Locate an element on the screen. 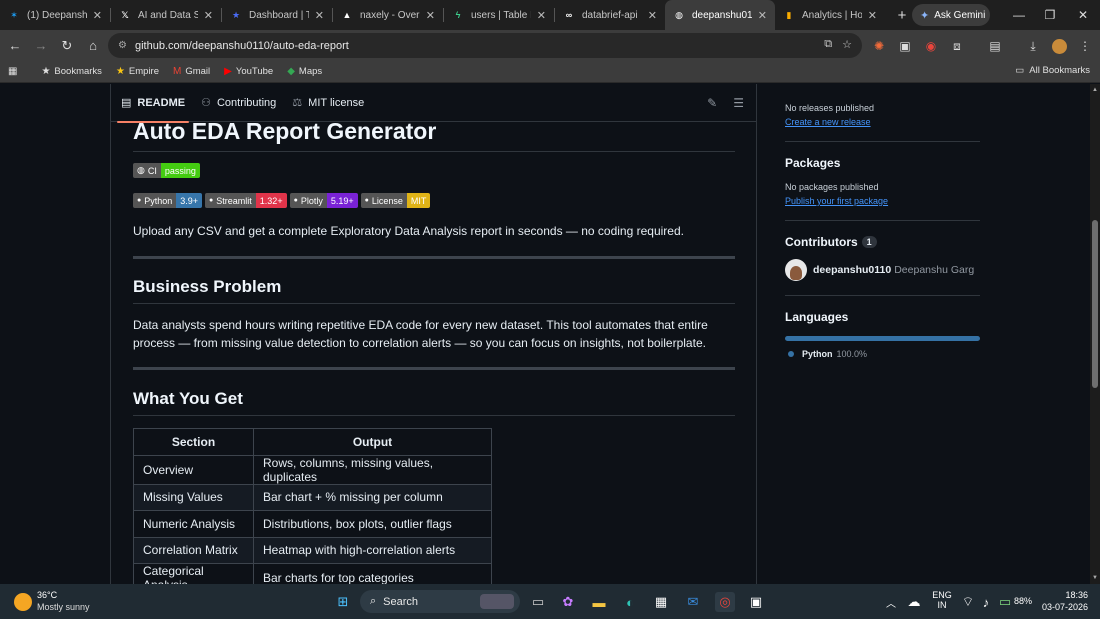 The image size is (1100, 619). edit-pencil-icon: ✎ is located at coordinates (712, 103).